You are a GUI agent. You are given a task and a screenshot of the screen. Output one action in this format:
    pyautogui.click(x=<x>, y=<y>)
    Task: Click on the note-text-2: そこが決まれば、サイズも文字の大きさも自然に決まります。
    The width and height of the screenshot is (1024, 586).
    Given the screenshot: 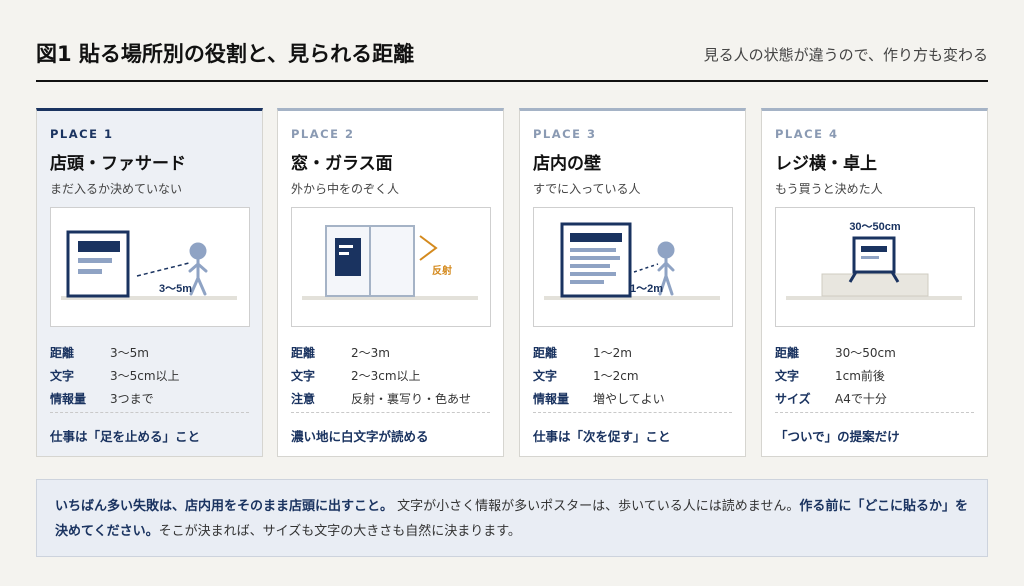 What is the action you would take?
    pyautogui.click(x=339, y=531)
    